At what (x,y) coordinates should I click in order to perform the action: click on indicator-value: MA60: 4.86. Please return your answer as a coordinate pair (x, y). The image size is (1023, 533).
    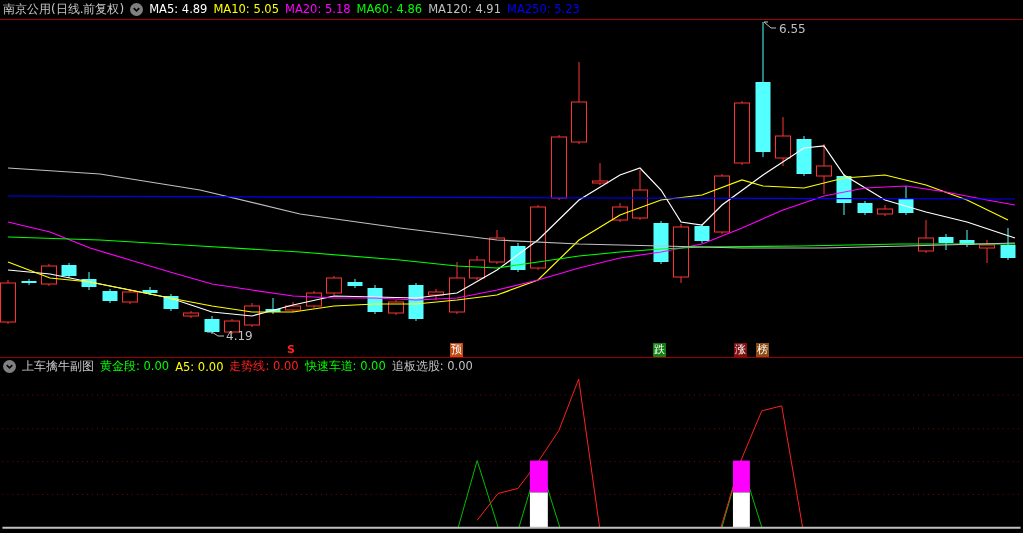
    Looking at the image, I should click on (389, 9).